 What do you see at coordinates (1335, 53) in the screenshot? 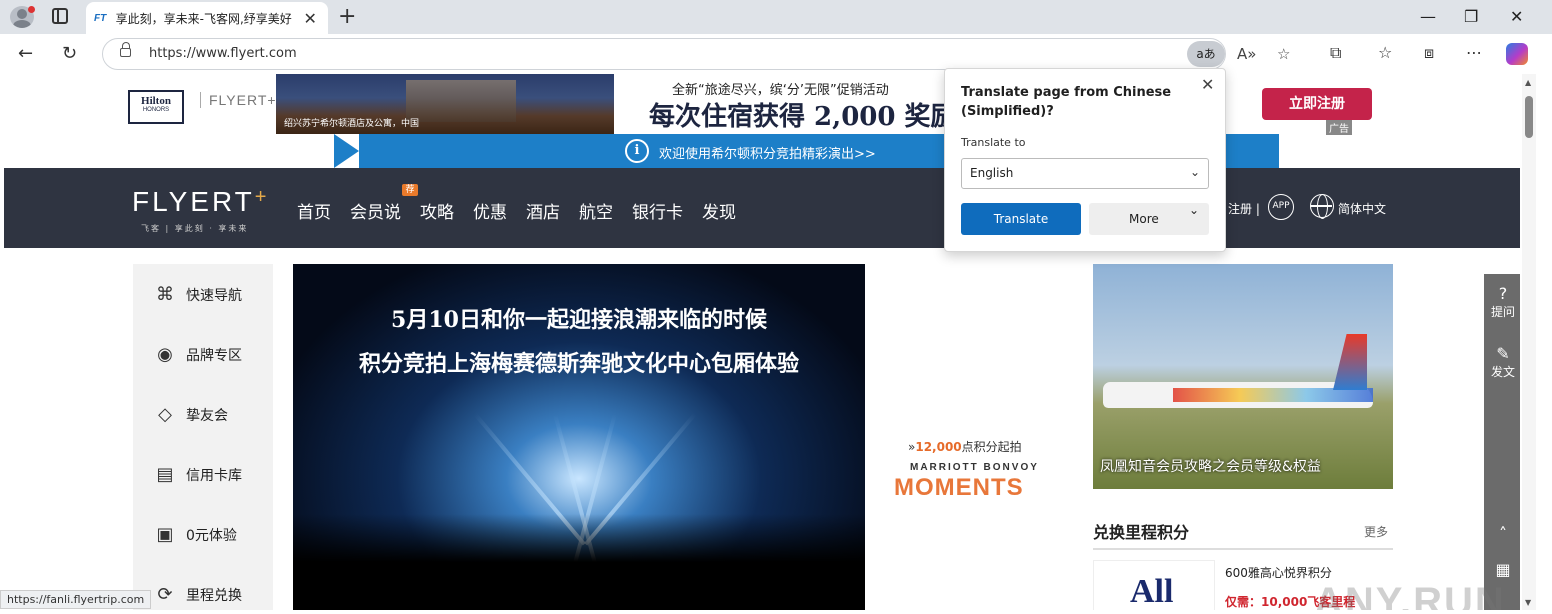
I see `extensions-puzzle-icon: ⧉` at bounding box center [1335, 53].